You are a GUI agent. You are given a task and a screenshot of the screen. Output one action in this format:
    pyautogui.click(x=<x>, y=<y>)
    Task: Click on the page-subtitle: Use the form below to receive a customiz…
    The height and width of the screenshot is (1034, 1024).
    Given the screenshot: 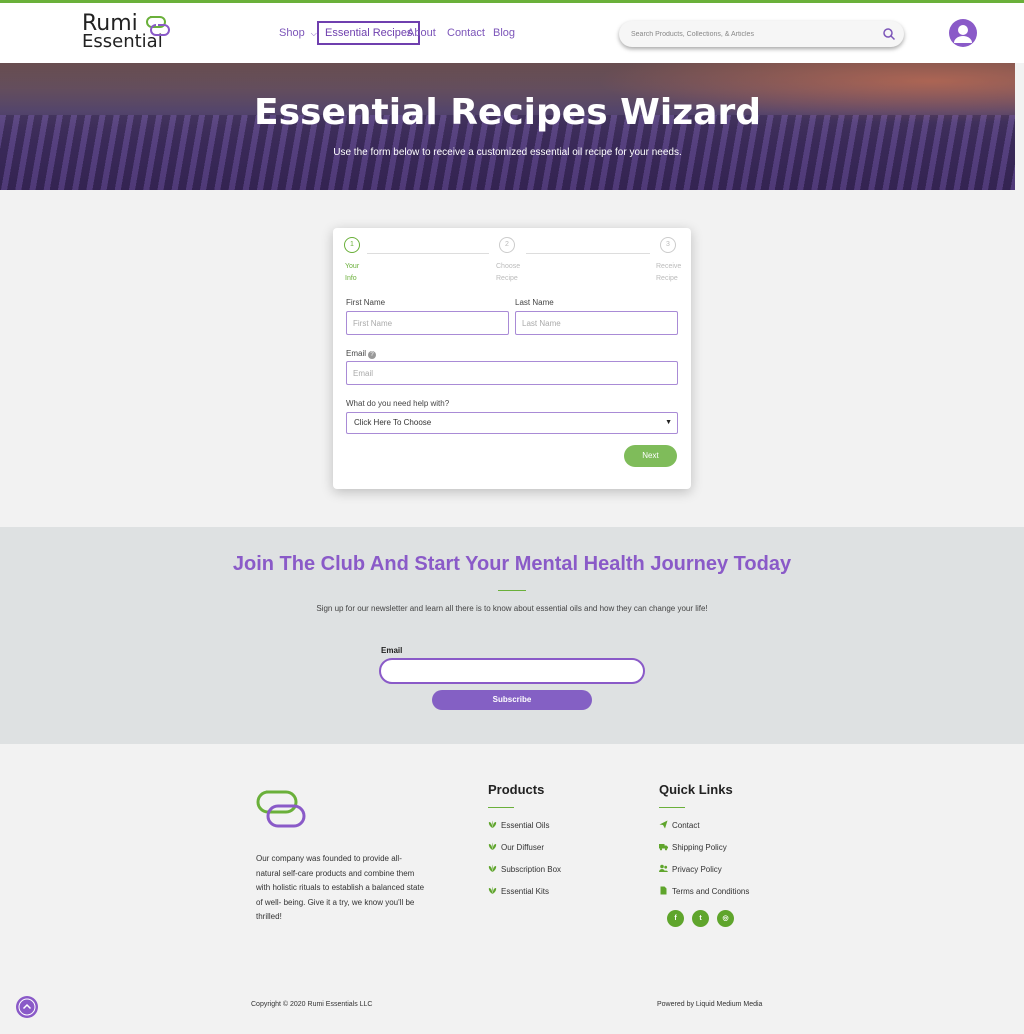 What is the action you would take?
    pyautogui.click(x=507, y=152)
    